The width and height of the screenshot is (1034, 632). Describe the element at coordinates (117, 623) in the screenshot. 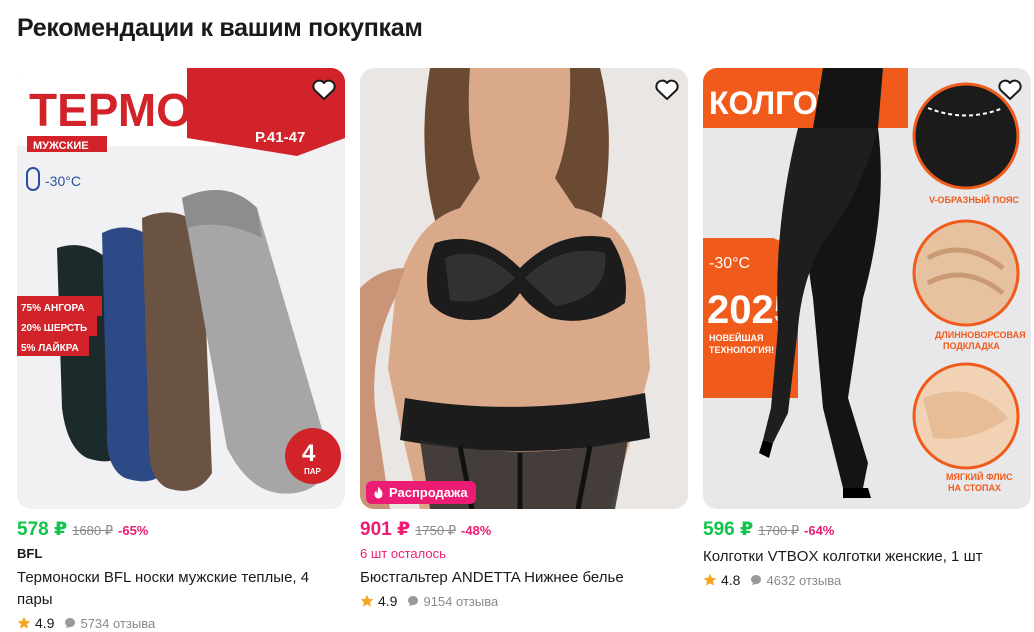

I see `reviews-count: 5734 отзыва` at that location.